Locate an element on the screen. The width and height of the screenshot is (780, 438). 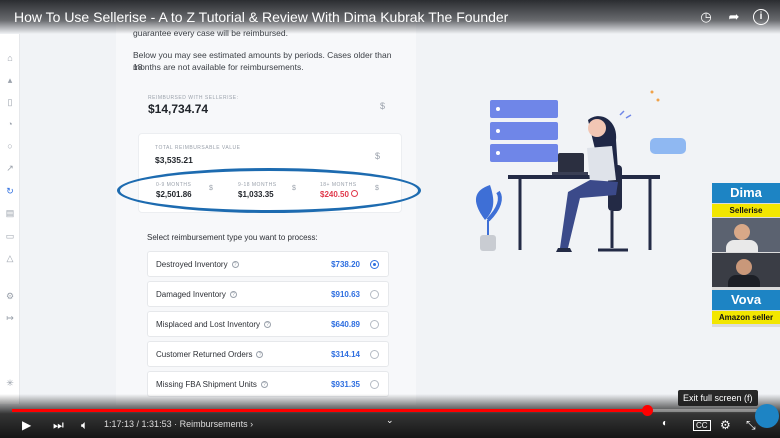
clock-icon: ◷ is located at coordinates (706, 17).